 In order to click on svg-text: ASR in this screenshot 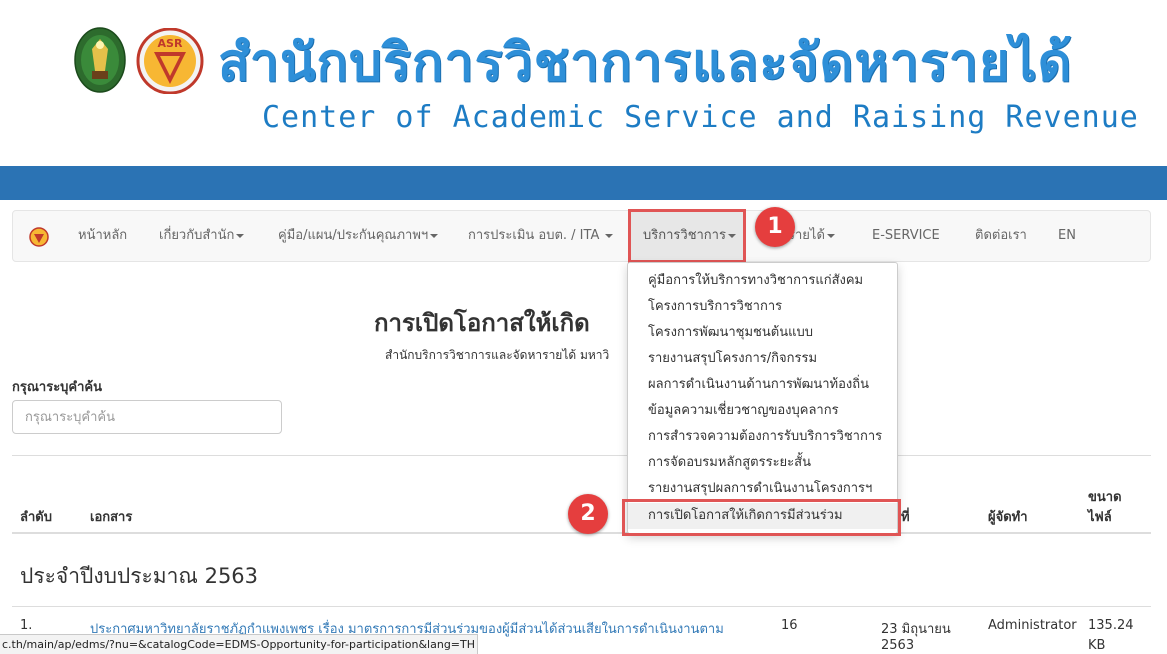, I will do `click(170, 43)`.